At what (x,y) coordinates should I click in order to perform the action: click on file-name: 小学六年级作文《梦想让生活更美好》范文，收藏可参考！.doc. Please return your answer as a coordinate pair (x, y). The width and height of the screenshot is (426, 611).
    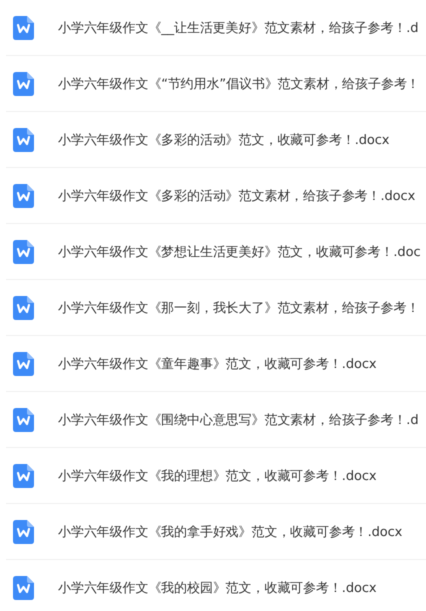
    Looking at the image, I should click on (239, 251).